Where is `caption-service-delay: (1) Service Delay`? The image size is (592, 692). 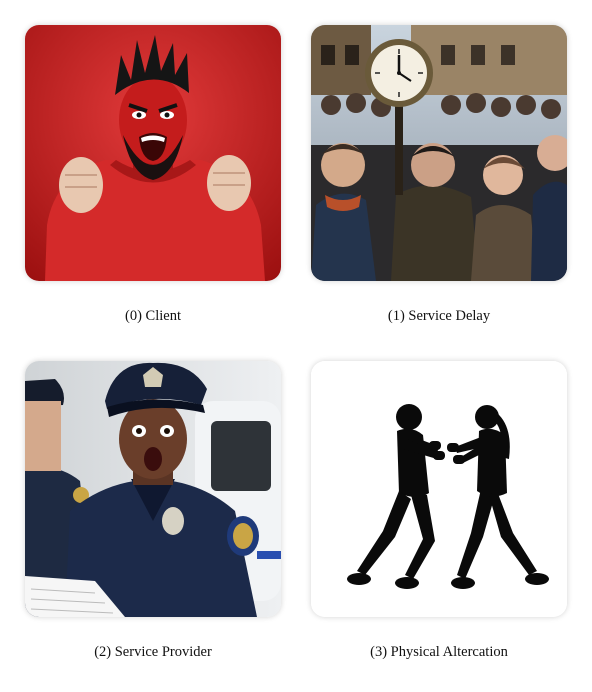 caption-service-delay: (1) Service Delay is located at coordinates (439, 316).